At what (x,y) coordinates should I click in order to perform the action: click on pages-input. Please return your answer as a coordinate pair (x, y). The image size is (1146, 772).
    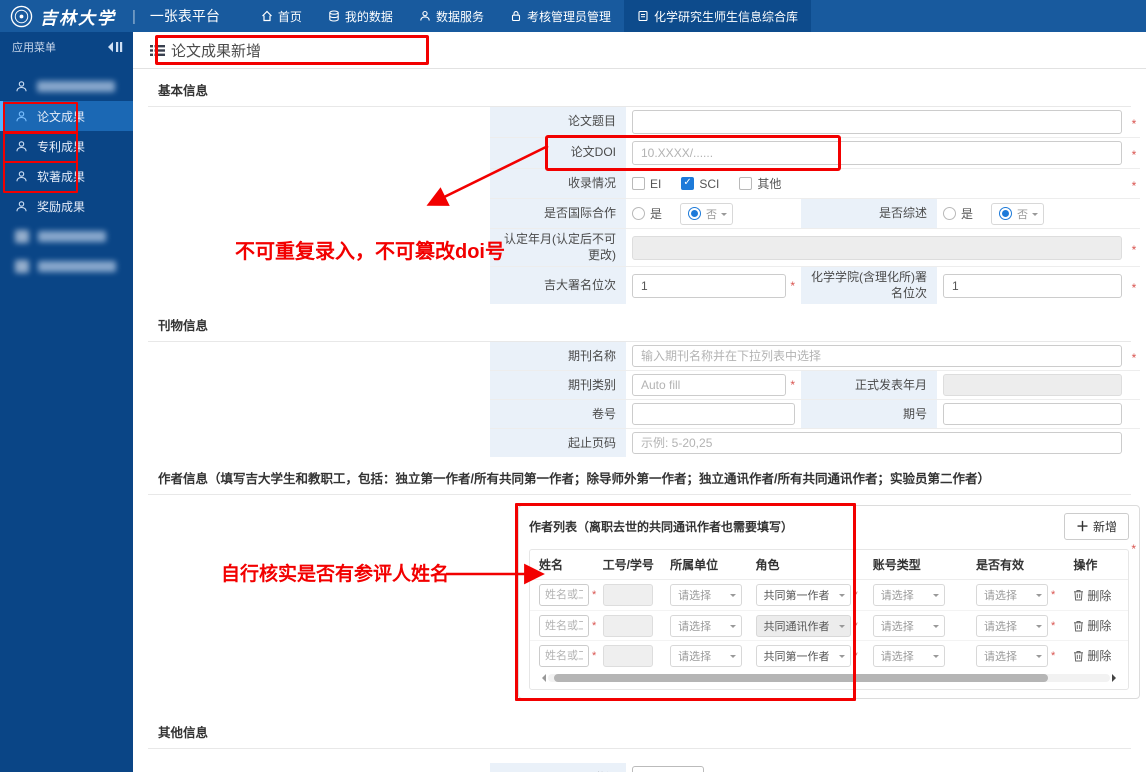
    Looking at the image, I should click on (877, 443).